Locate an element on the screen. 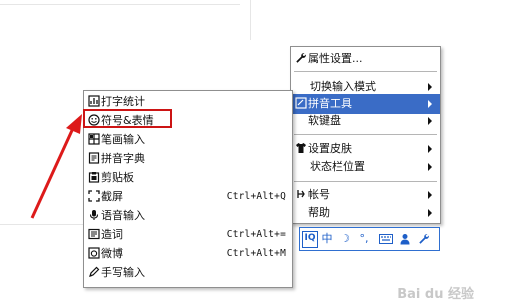 The image size is (510, 303). menu-item-label: 状态栏位置 is located at coordinates (337, 166).